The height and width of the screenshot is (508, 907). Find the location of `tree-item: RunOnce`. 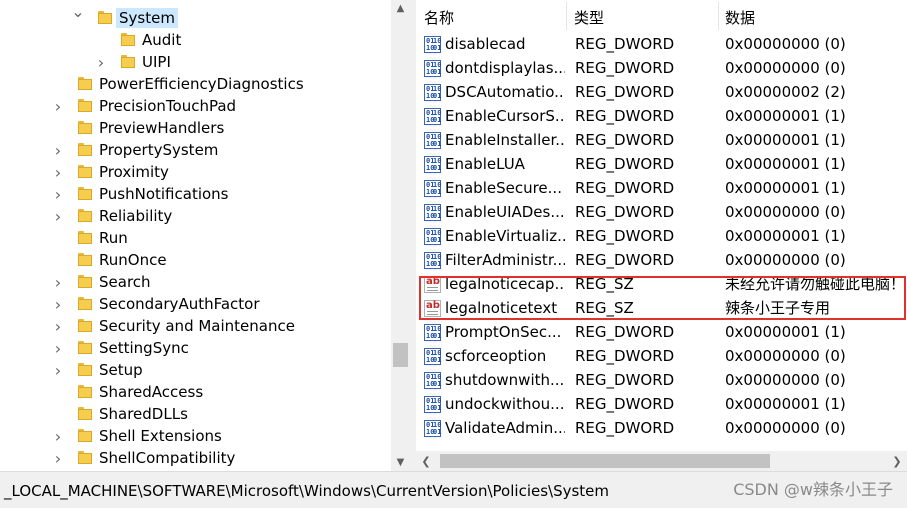

tree-item: RunOnce is located at coordinates (195, 260).